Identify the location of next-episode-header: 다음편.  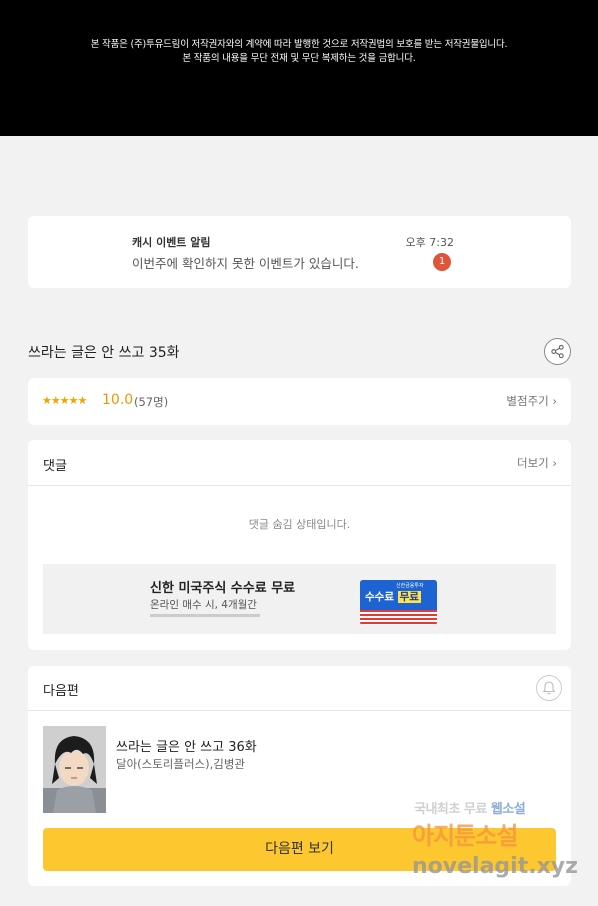
(299, 688).